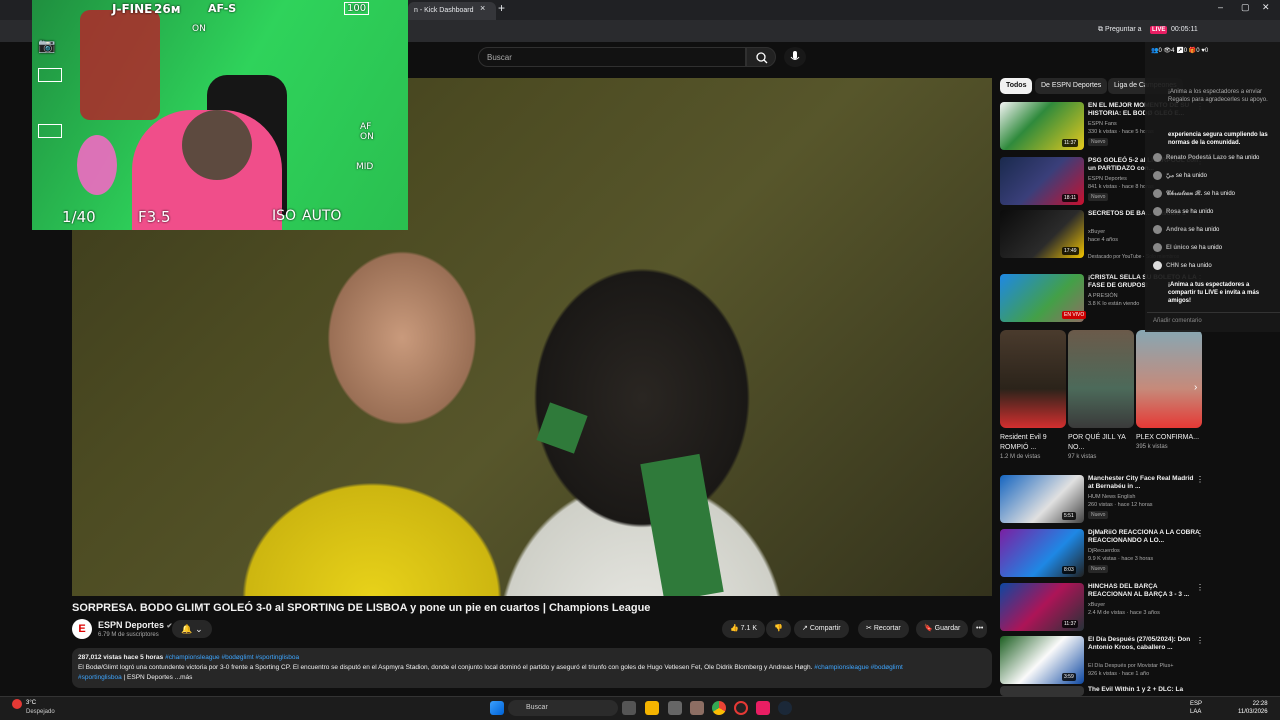 Image resolution: width=1280 pixels, height=720 pixels. I want to click on battery-icon: 100, so click(357, 8).